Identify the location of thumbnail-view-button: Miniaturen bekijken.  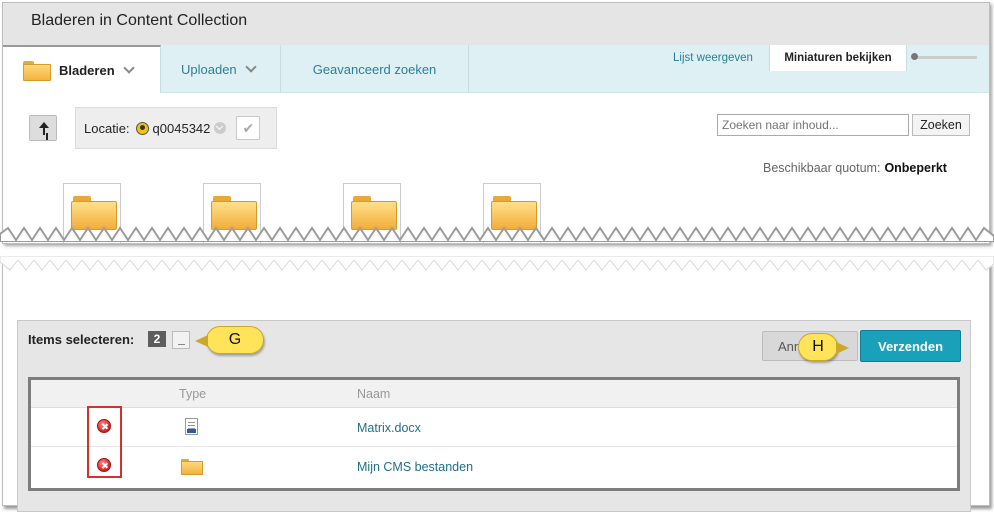
(838, 58).